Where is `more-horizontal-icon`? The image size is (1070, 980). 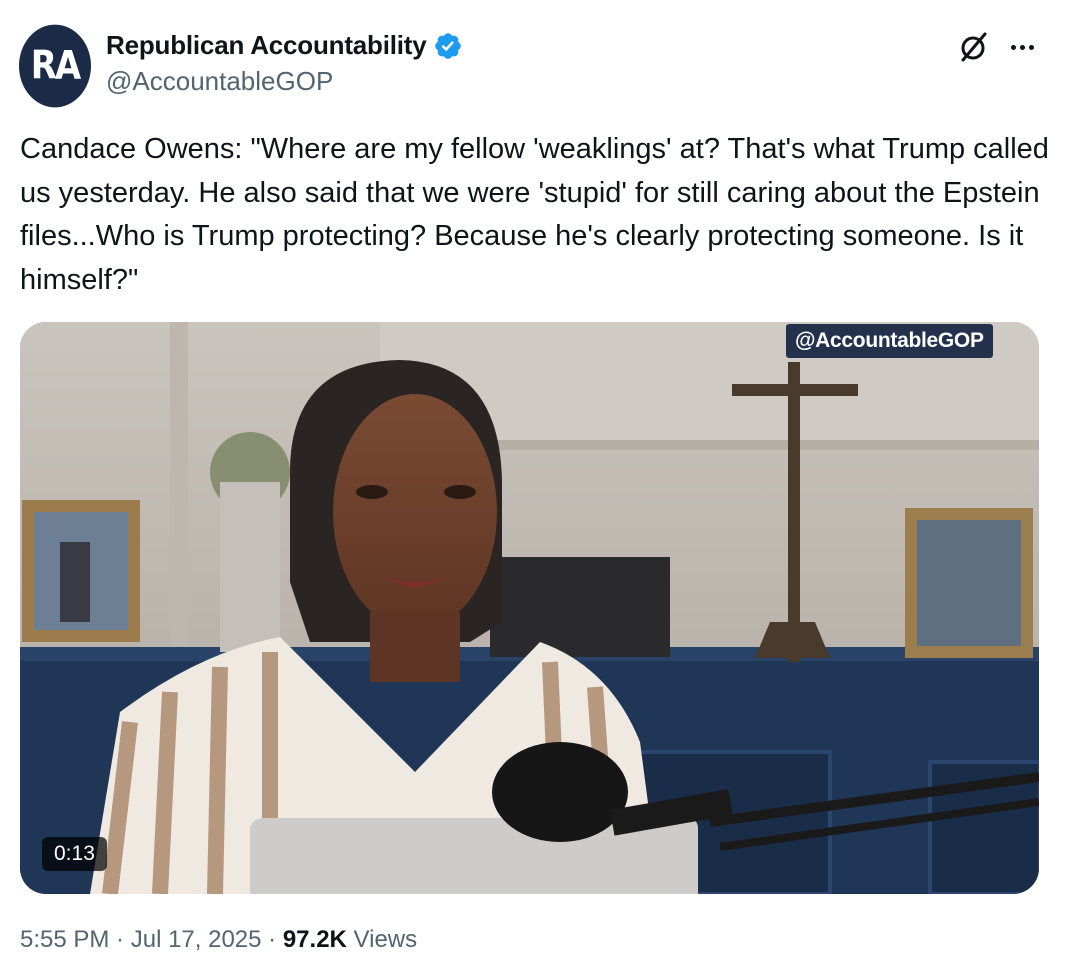 more-horizontal-icon is located at coordinates (1022, 47).